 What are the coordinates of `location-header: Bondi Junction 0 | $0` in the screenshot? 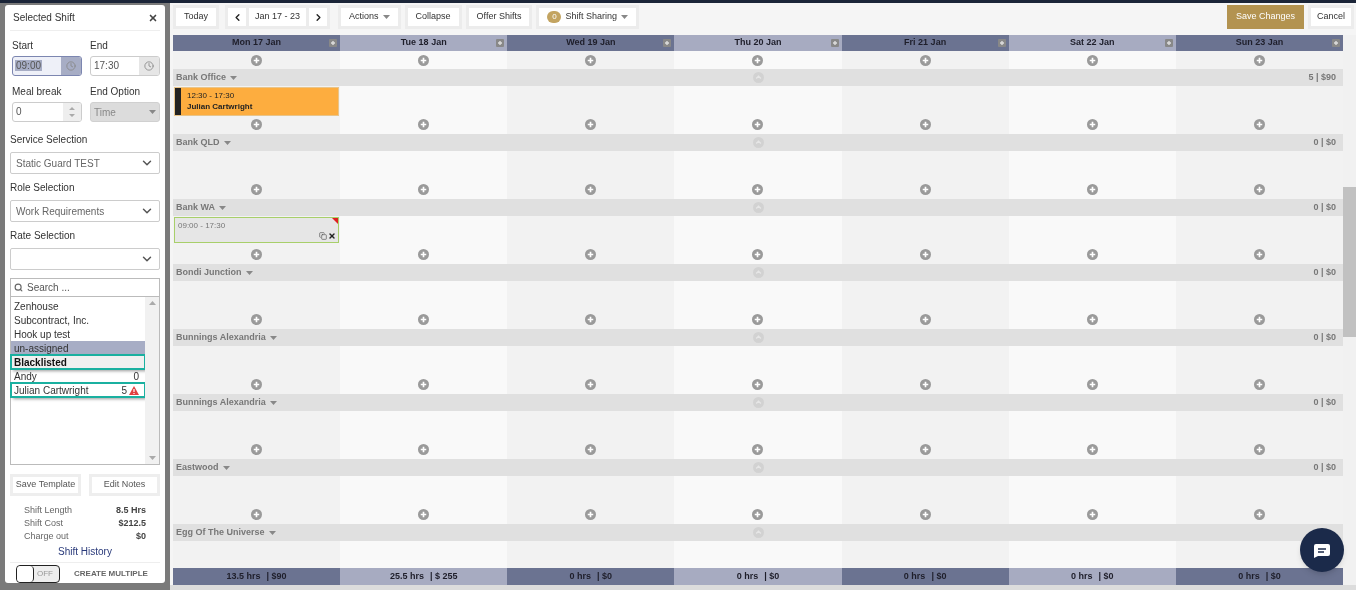 It's located at (758, 272).